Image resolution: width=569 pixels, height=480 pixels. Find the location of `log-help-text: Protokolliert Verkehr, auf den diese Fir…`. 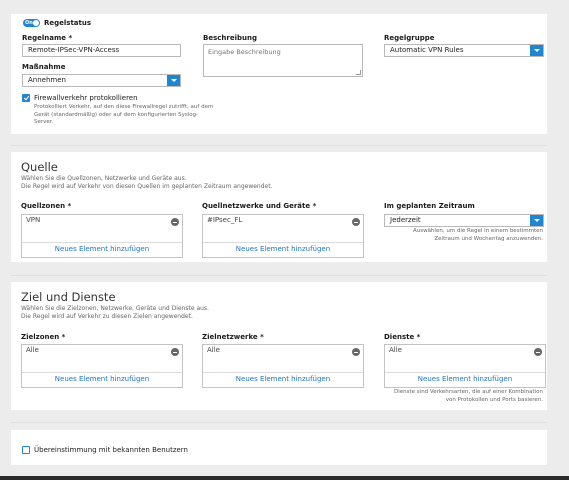

log-help-text: Protokolliert Verkehr, auf den diese Fir… is located at coordinates (124, 114).